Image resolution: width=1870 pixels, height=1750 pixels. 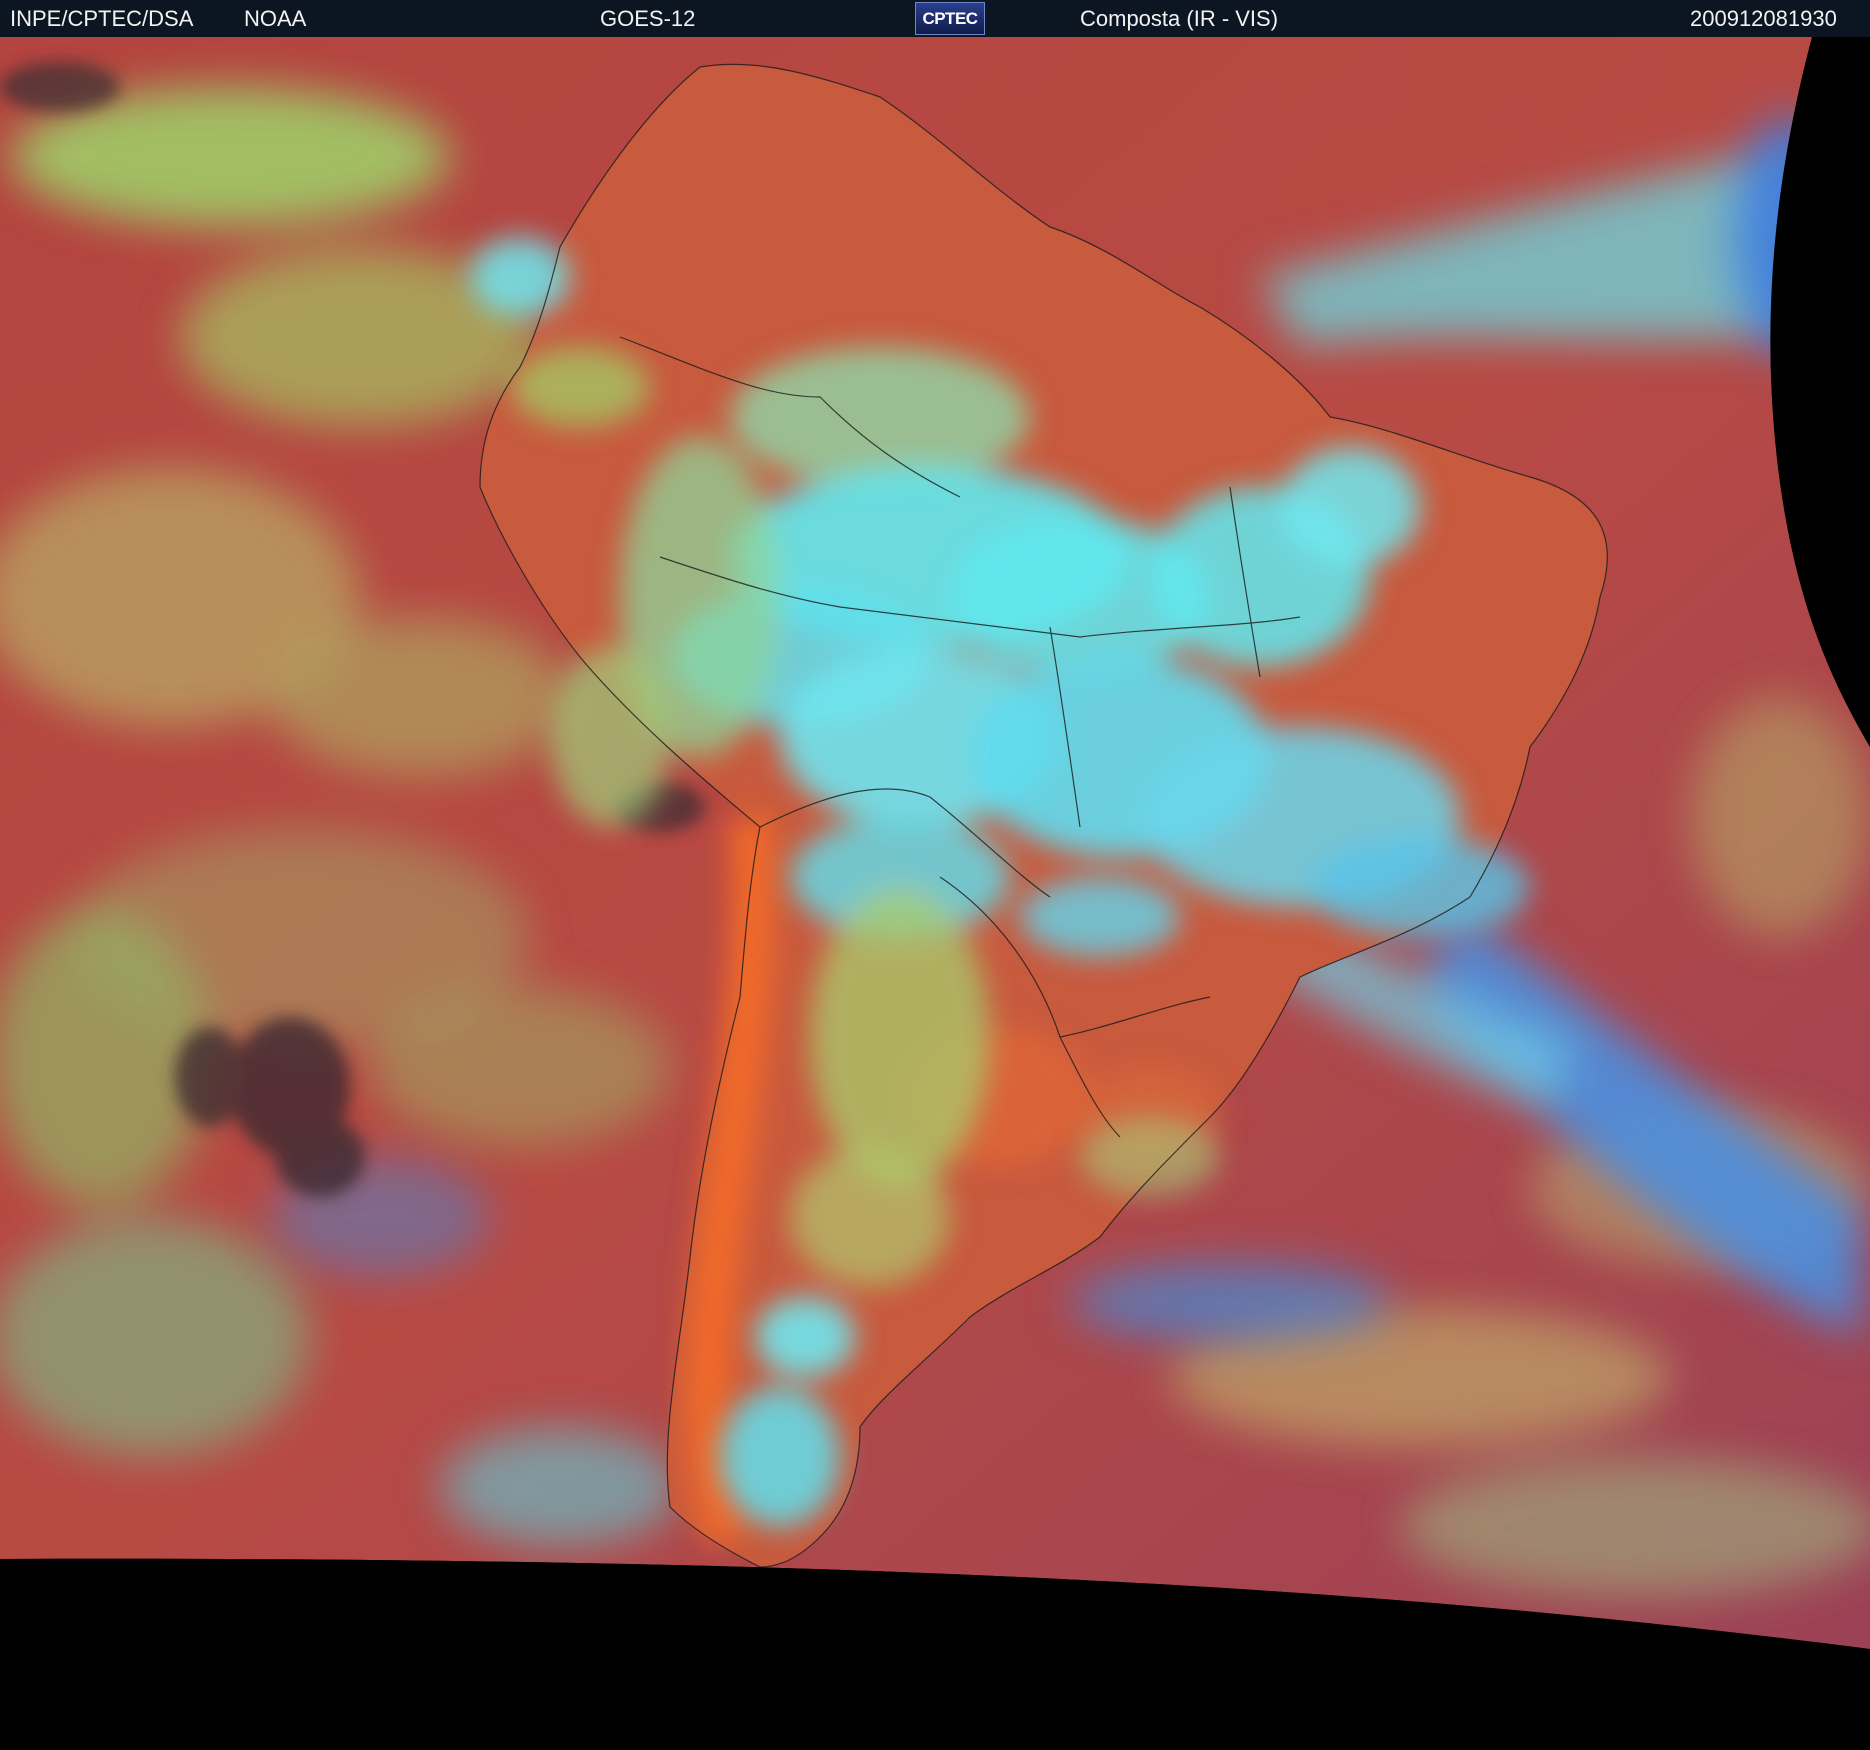 I want to click on source-label: NOAA, so click(x=275, y=18).